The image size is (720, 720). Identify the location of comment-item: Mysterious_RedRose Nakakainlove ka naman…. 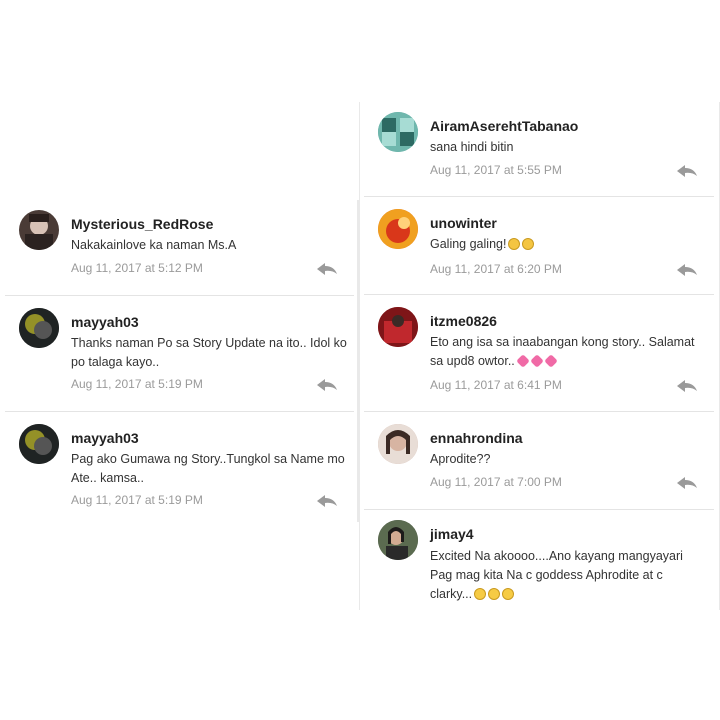
(179, 248).